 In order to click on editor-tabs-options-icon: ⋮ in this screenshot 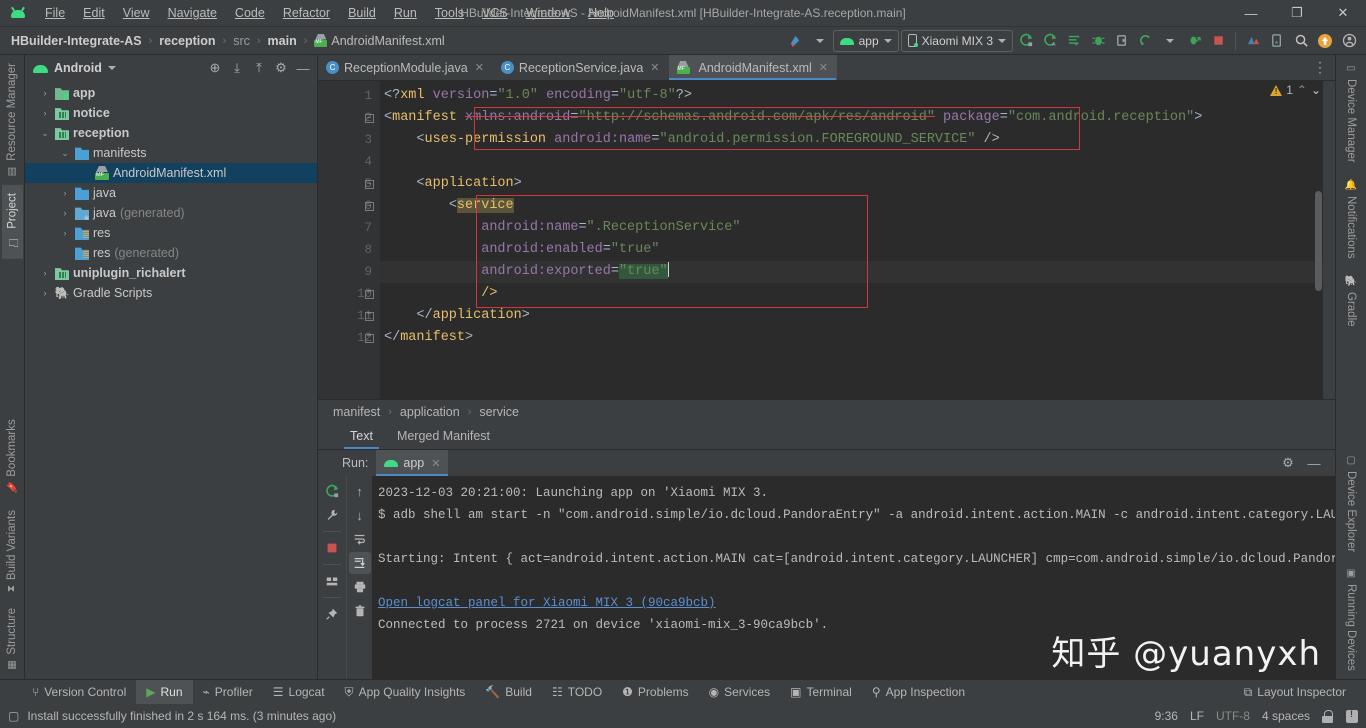, I will do `click(1320, 67)`.